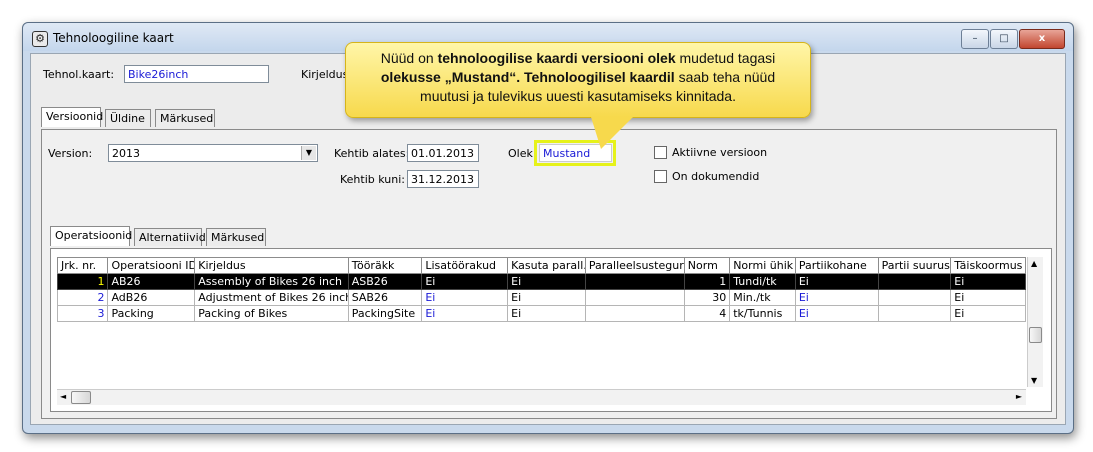 This screenshot has height=452, width=1093. What do you see at coordinates (271, 297) in the screenshot?
I see `cell-kirjeldus: Adjustment of Bikes 26 inch` at bounding box center [271, 297].